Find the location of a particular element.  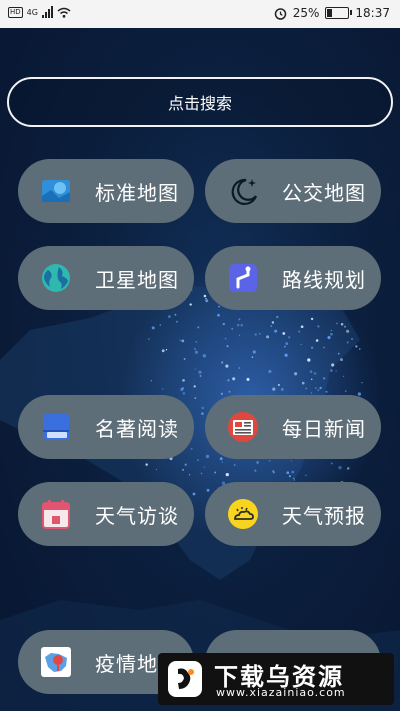

signal-icon is located at coordinates (47, 12).